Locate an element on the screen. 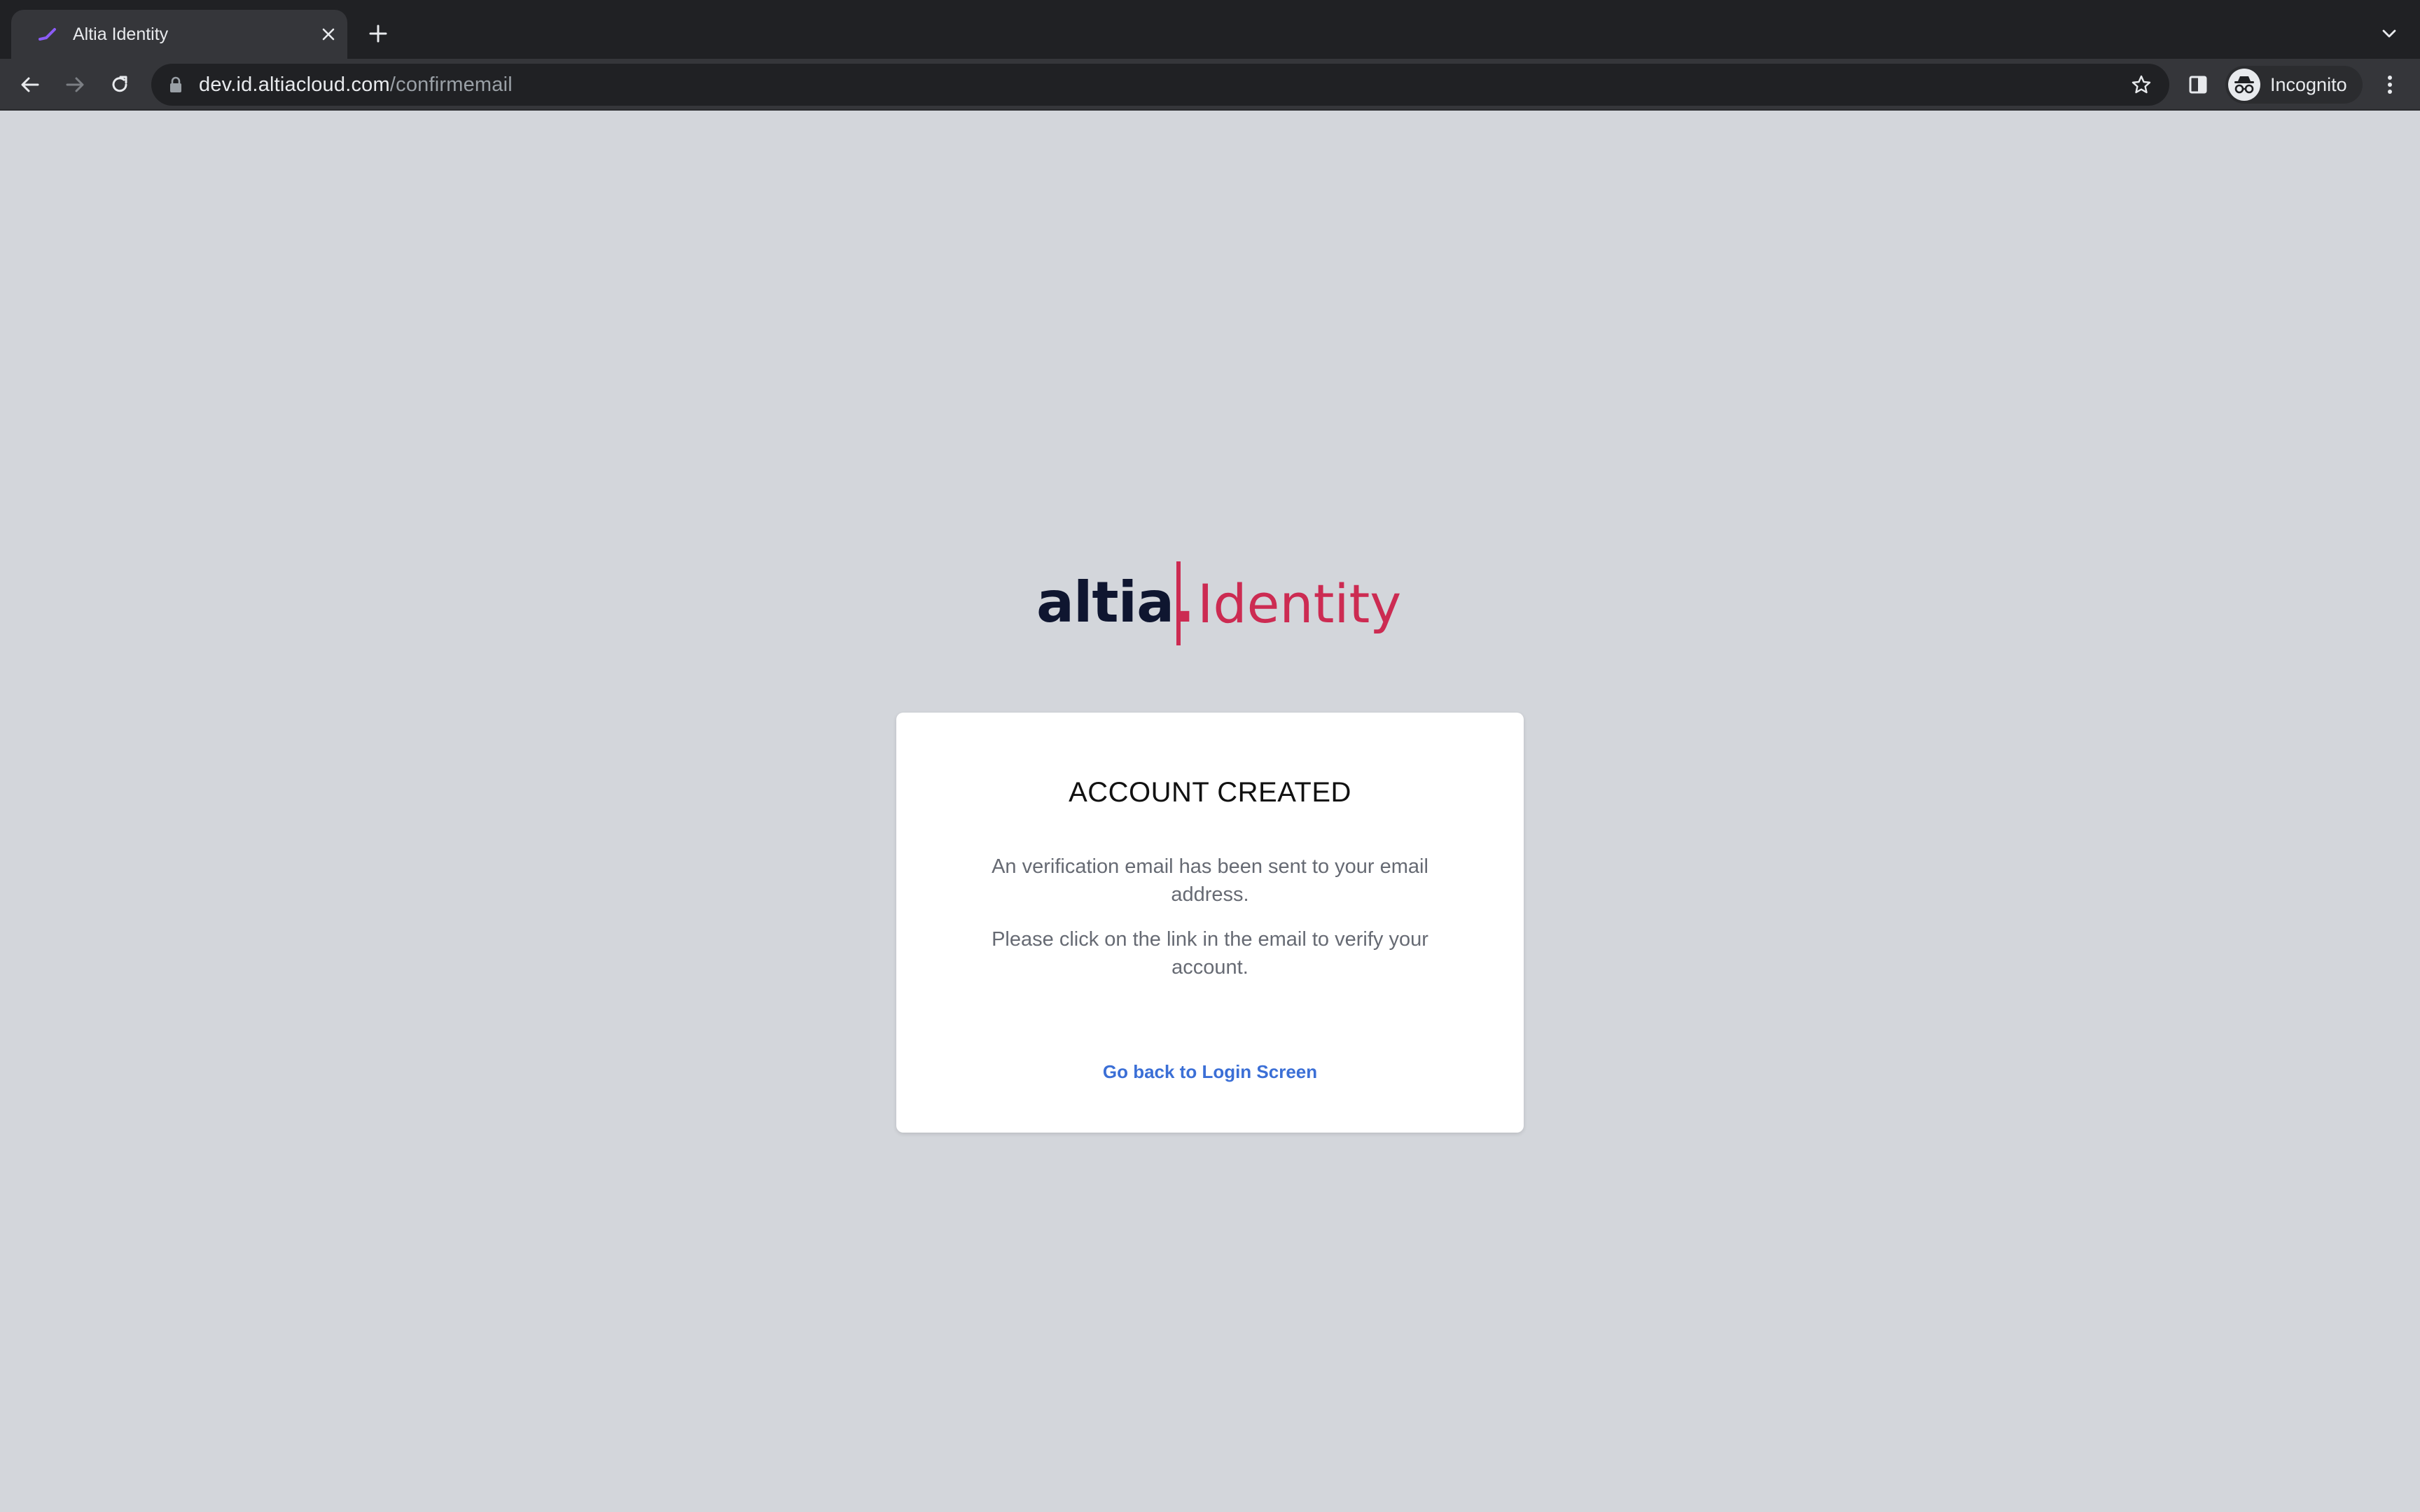 Image resolution: width=2420 pixels, height=1512 pixels. logo-brand-text: altia. is located at coordinates (1115, 602).